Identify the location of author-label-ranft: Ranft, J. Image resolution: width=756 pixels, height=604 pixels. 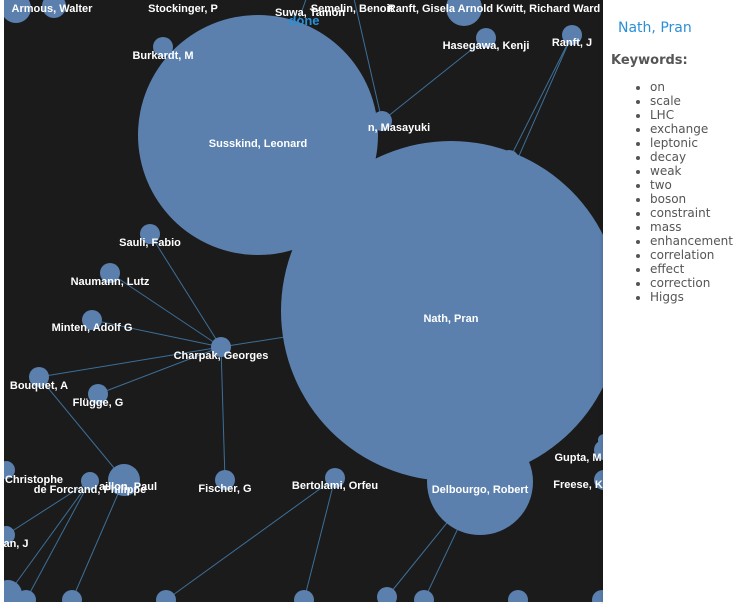
(572, 43).